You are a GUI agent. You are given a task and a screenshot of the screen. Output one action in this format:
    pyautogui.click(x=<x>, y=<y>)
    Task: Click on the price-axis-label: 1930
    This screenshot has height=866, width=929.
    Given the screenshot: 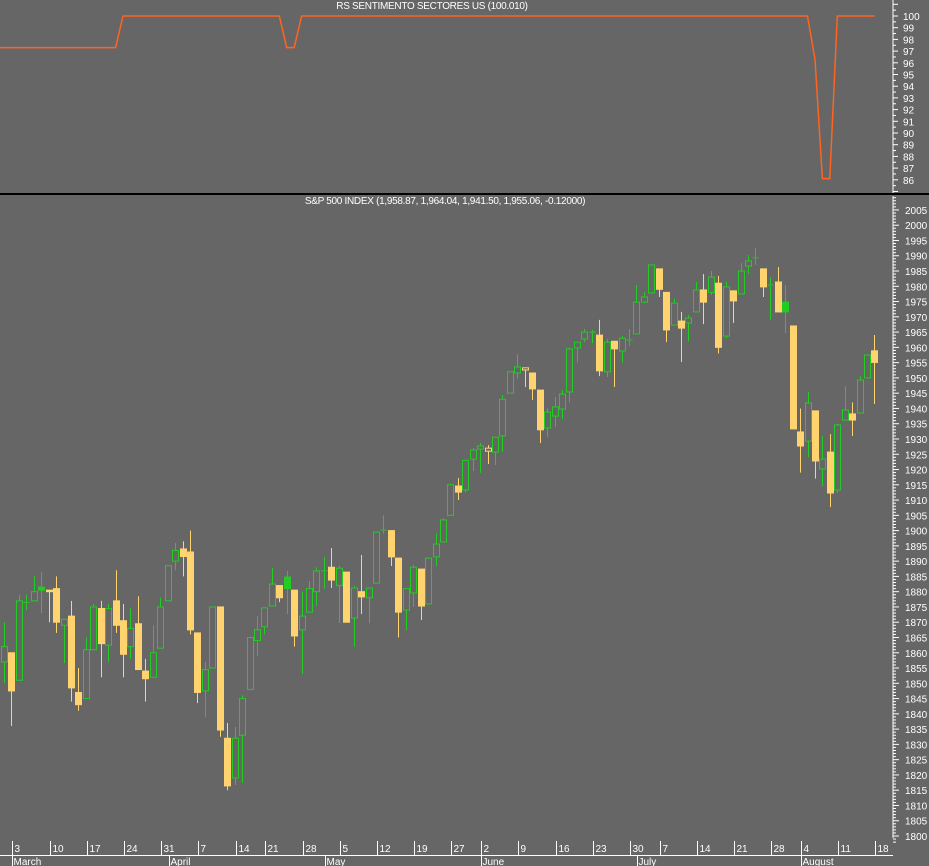 What is the action you would take?
    pyautogui.click(x=916, y=440)
    